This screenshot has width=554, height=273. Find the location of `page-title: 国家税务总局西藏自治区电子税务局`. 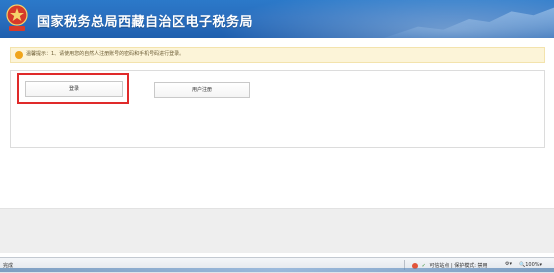

page-title: 国家税务总局西藏自治区电子税务局 is located at coordinates (145, 22).